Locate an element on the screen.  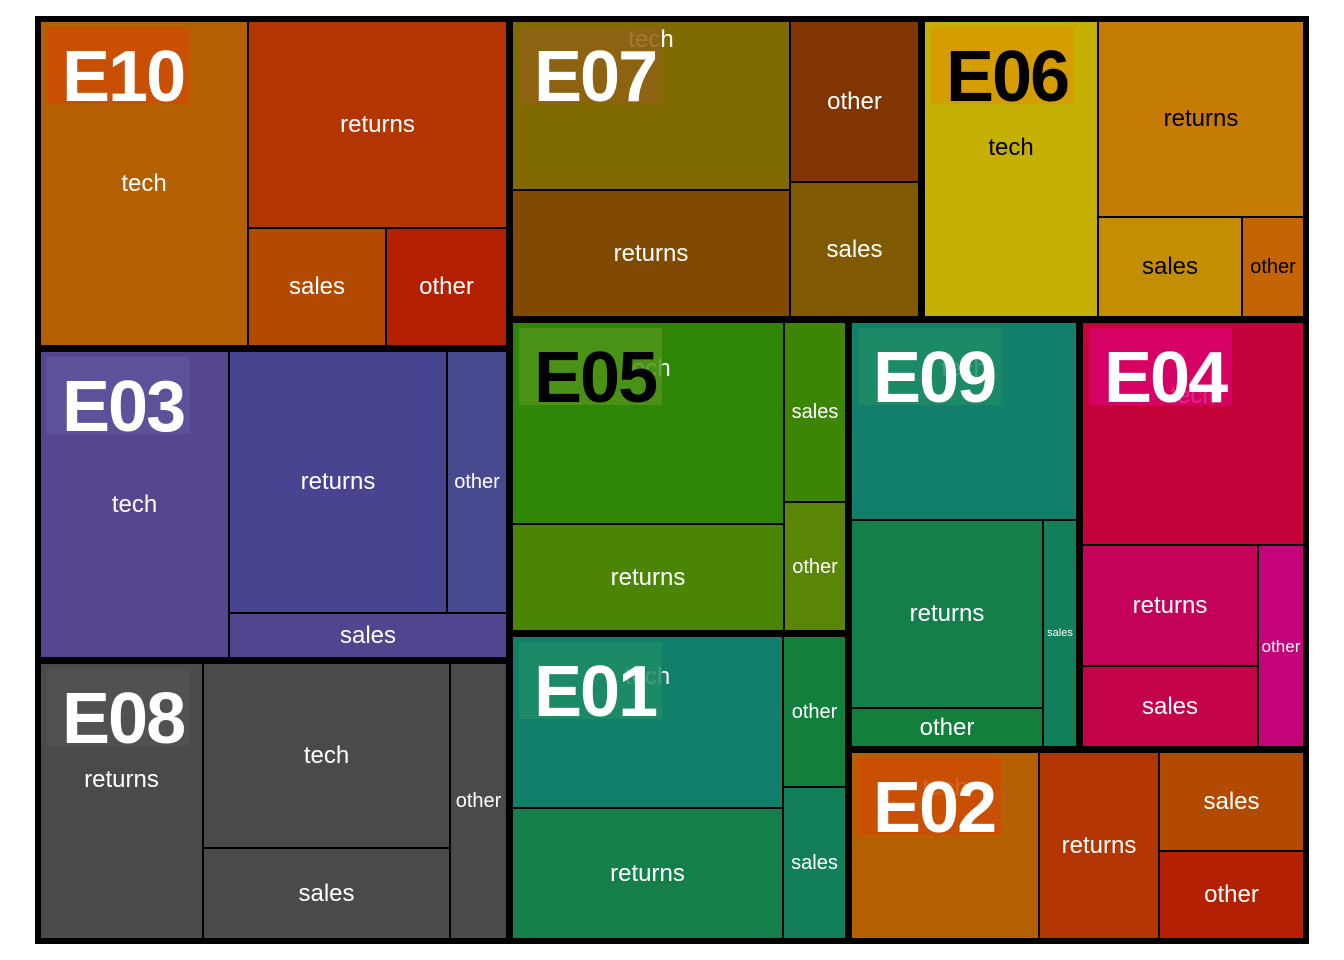
treemap-cell-e10-sales: sales is located at coordinates (317, 287).